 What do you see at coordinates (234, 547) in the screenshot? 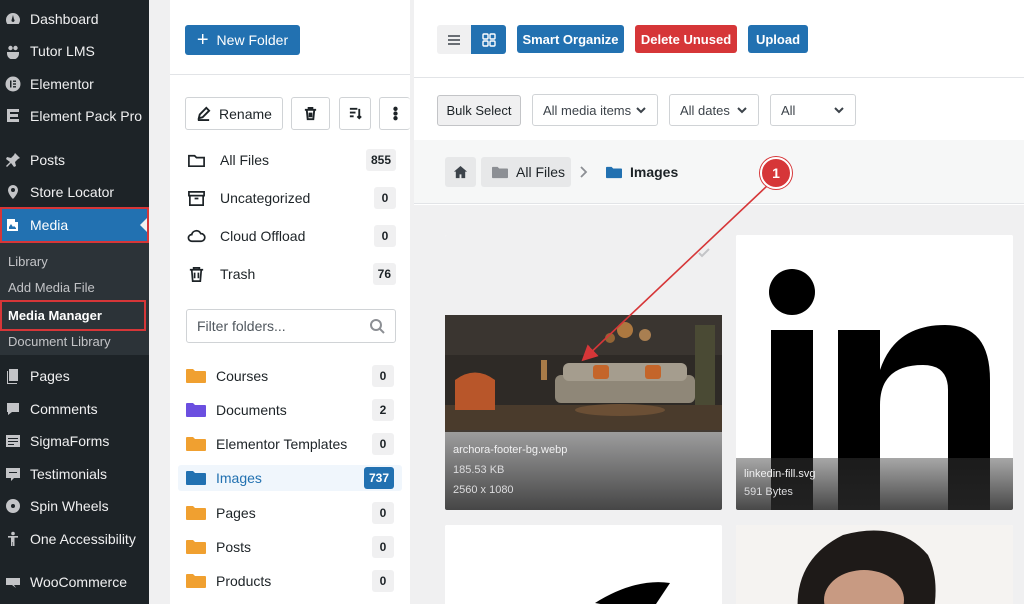
I see `folder-label: Posts` at bounding box center [234, 547].